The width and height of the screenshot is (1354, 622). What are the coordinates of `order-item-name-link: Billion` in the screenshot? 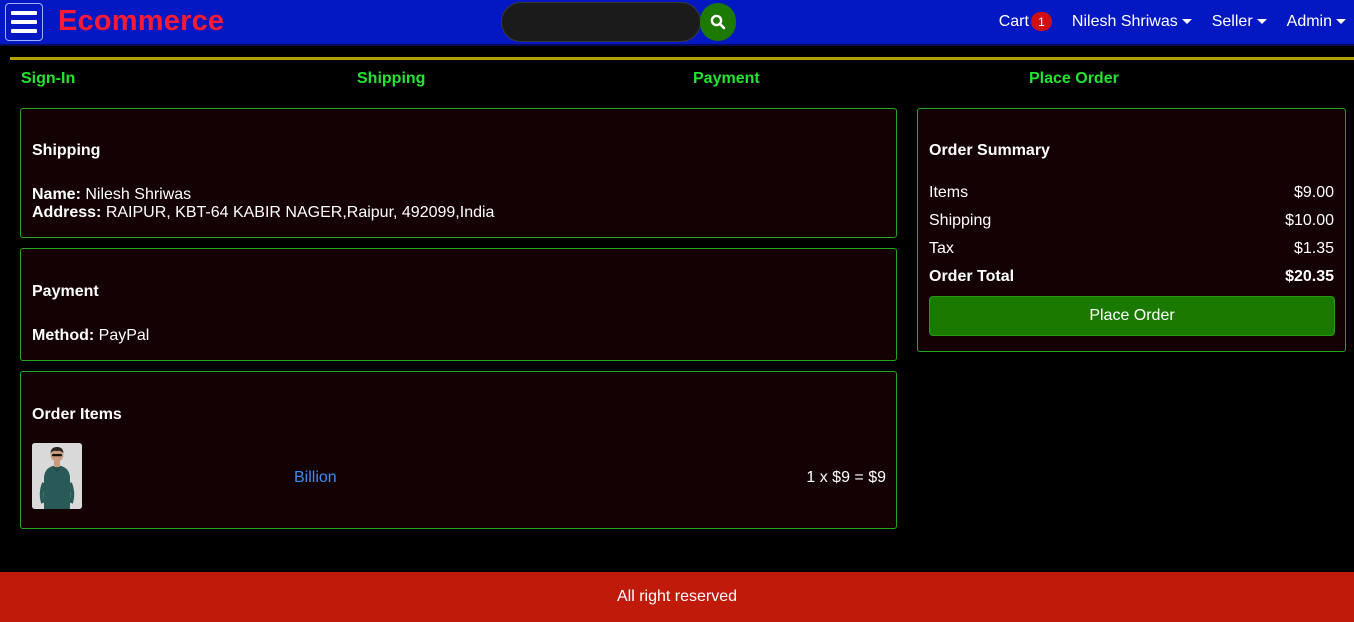 It's located at (315, 478).